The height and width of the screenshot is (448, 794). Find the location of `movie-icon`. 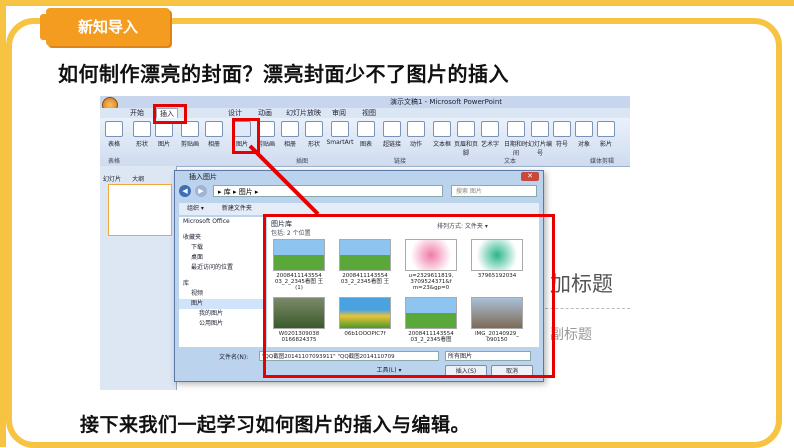

movie-icon is located at coordinates (606, 129).